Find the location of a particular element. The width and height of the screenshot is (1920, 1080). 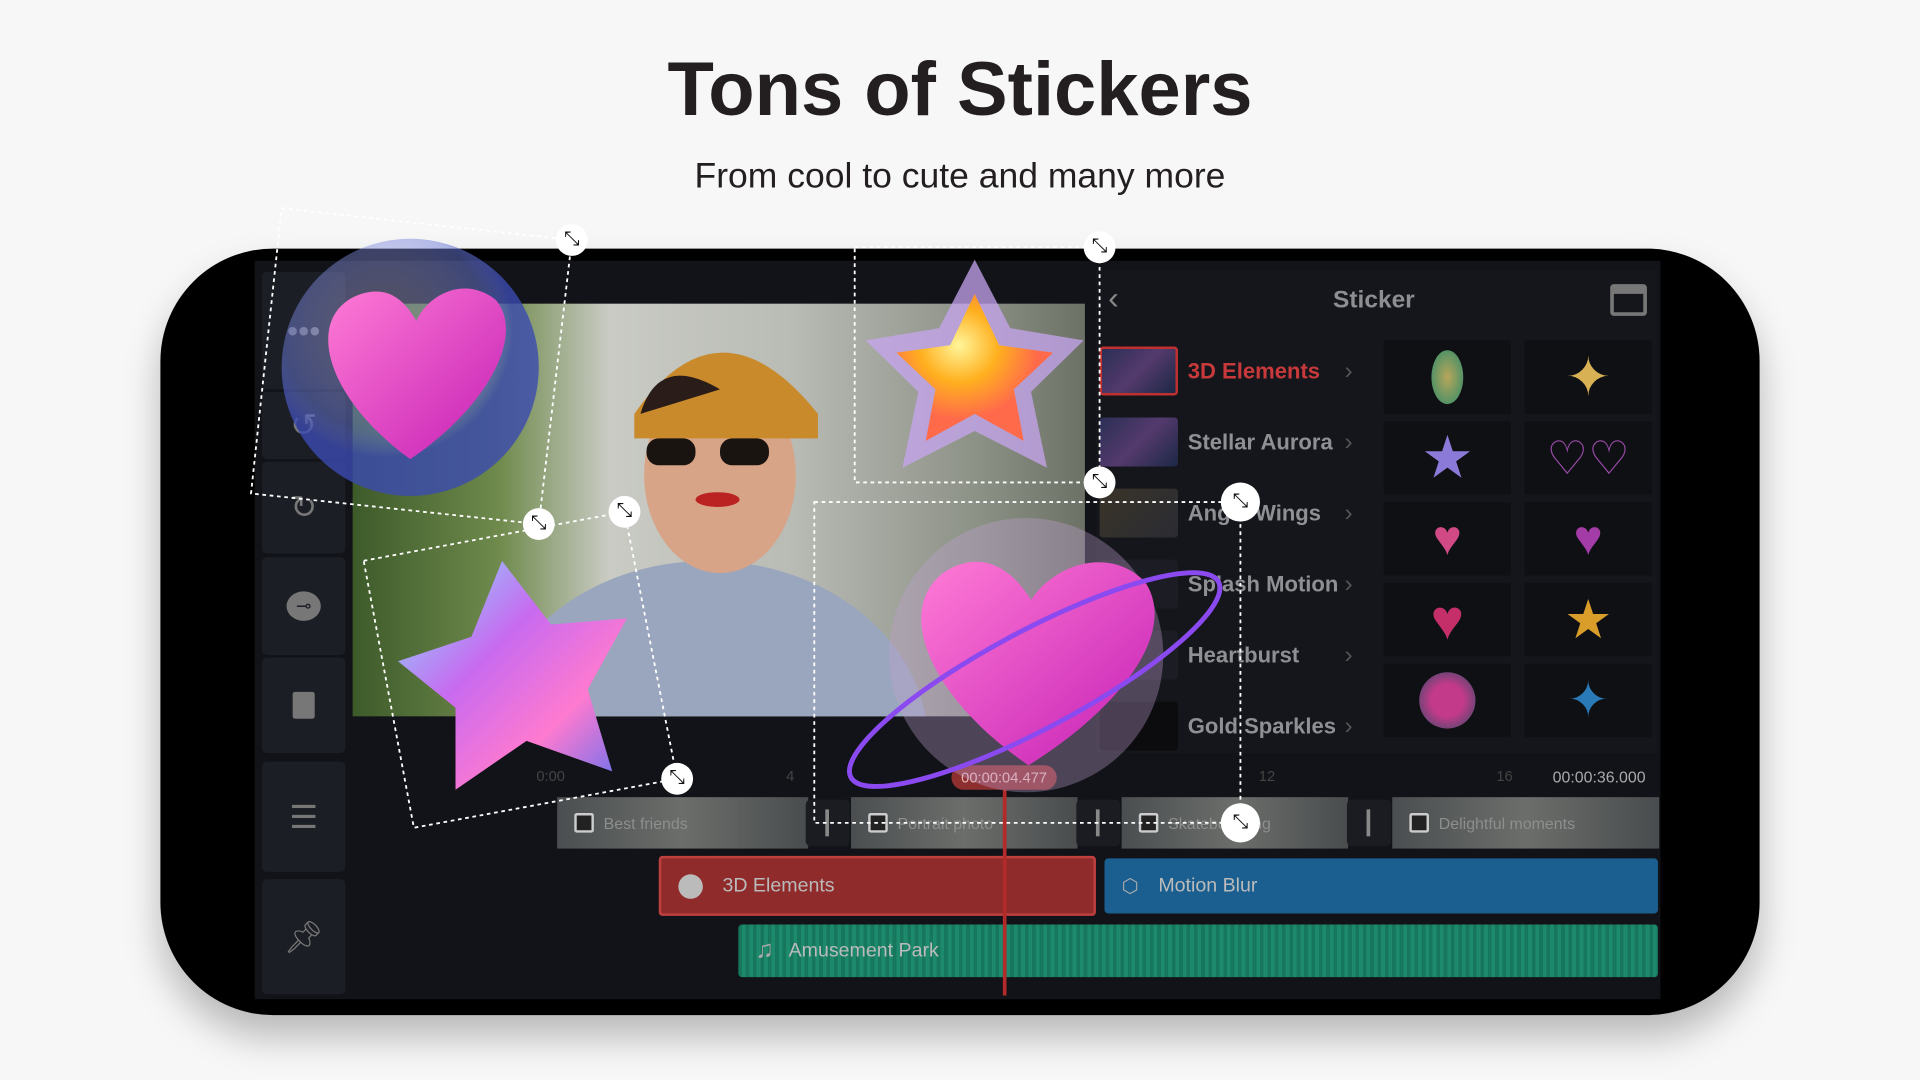

gold-star-sticker is located at coordinates (974, 363).